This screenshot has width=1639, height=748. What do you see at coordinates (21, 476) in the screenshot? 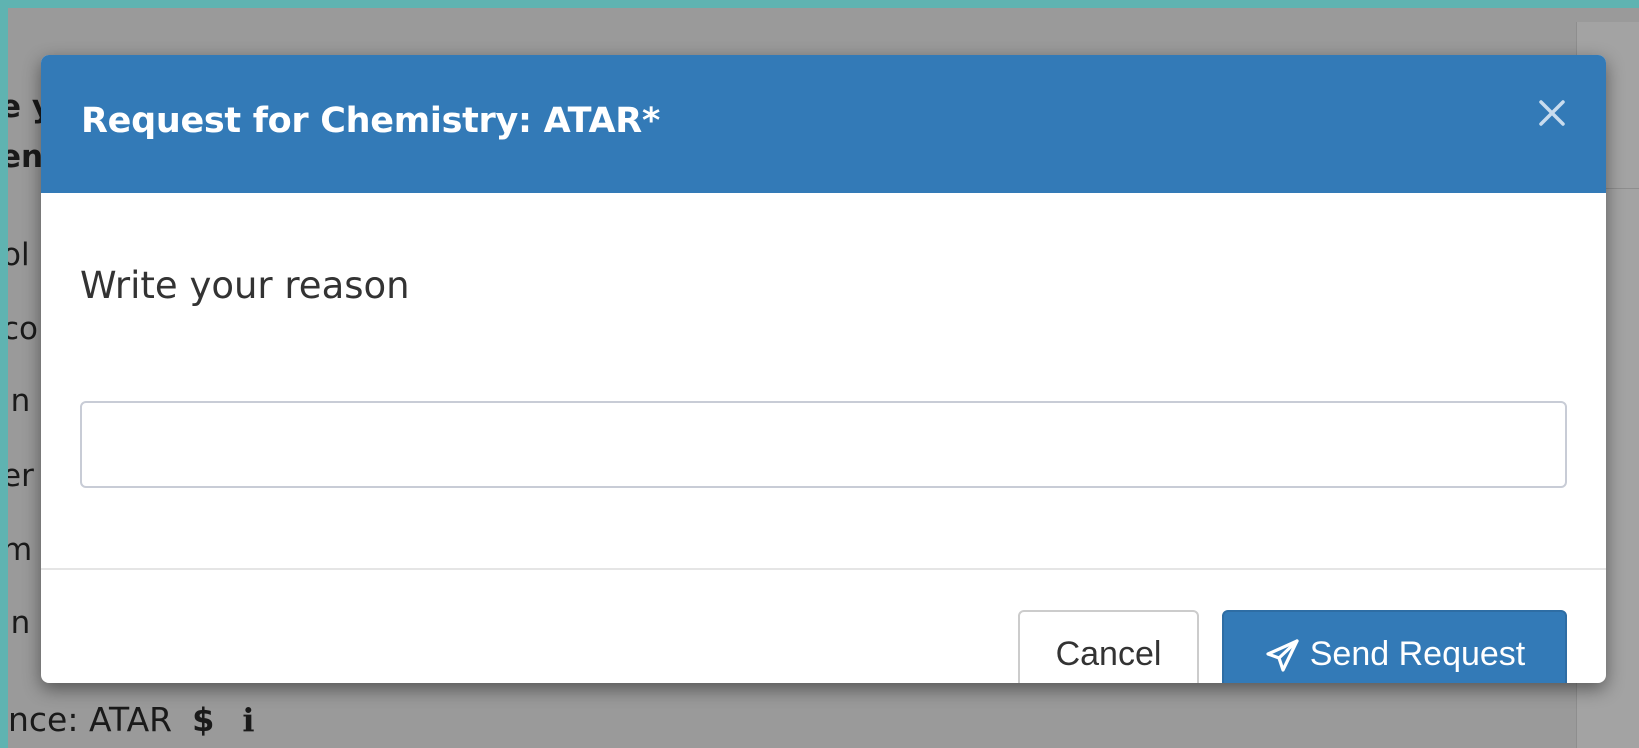
I see `background-text-fragment: er` at bounding box center [21, 476].